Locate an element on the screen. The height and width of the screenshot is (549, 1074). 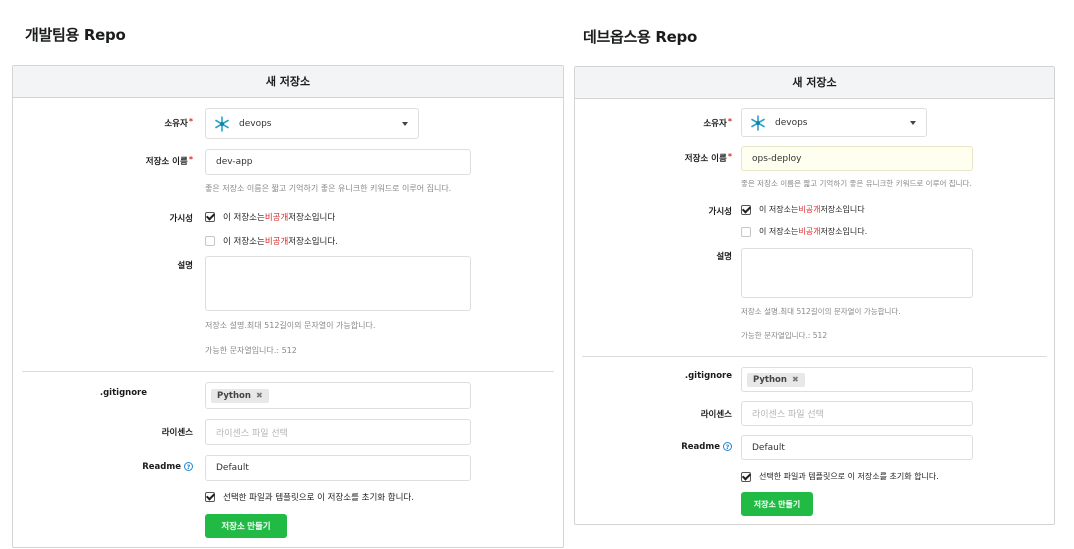
section-title-dev-team: 개발팀용 Repo is located at coordinates (75, 35).